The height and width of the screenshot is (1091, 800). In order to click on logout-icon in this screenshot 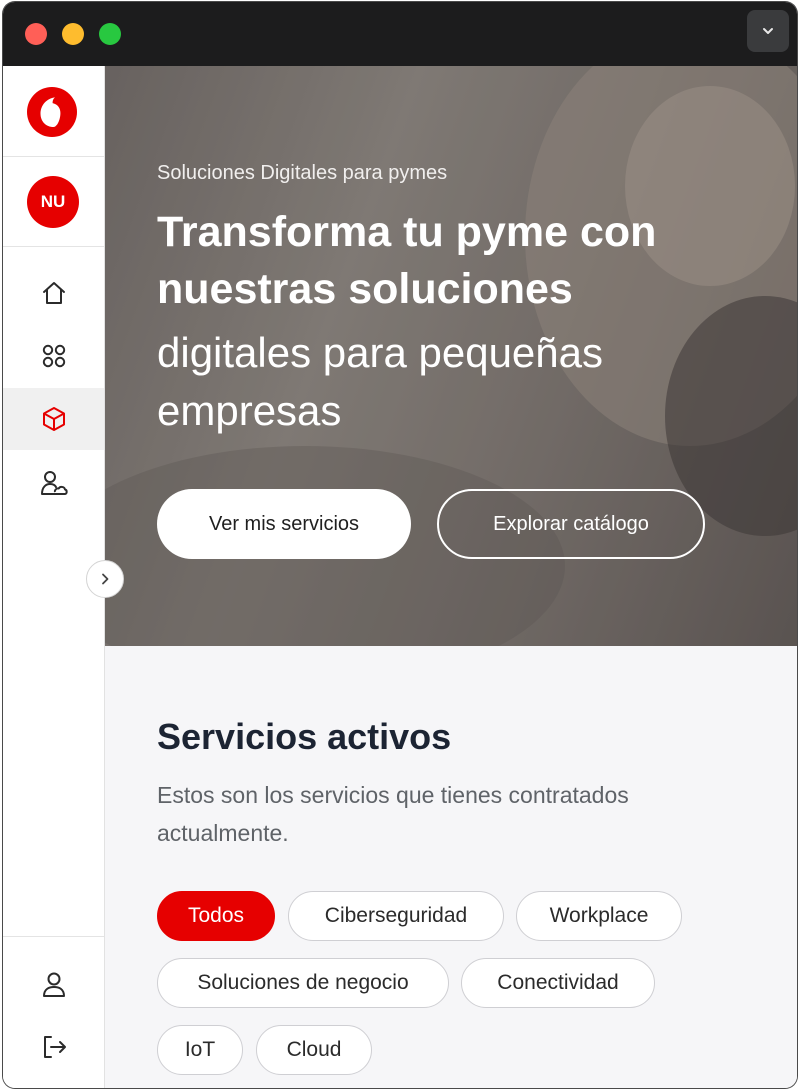, I will do `click(54, 1047)`.